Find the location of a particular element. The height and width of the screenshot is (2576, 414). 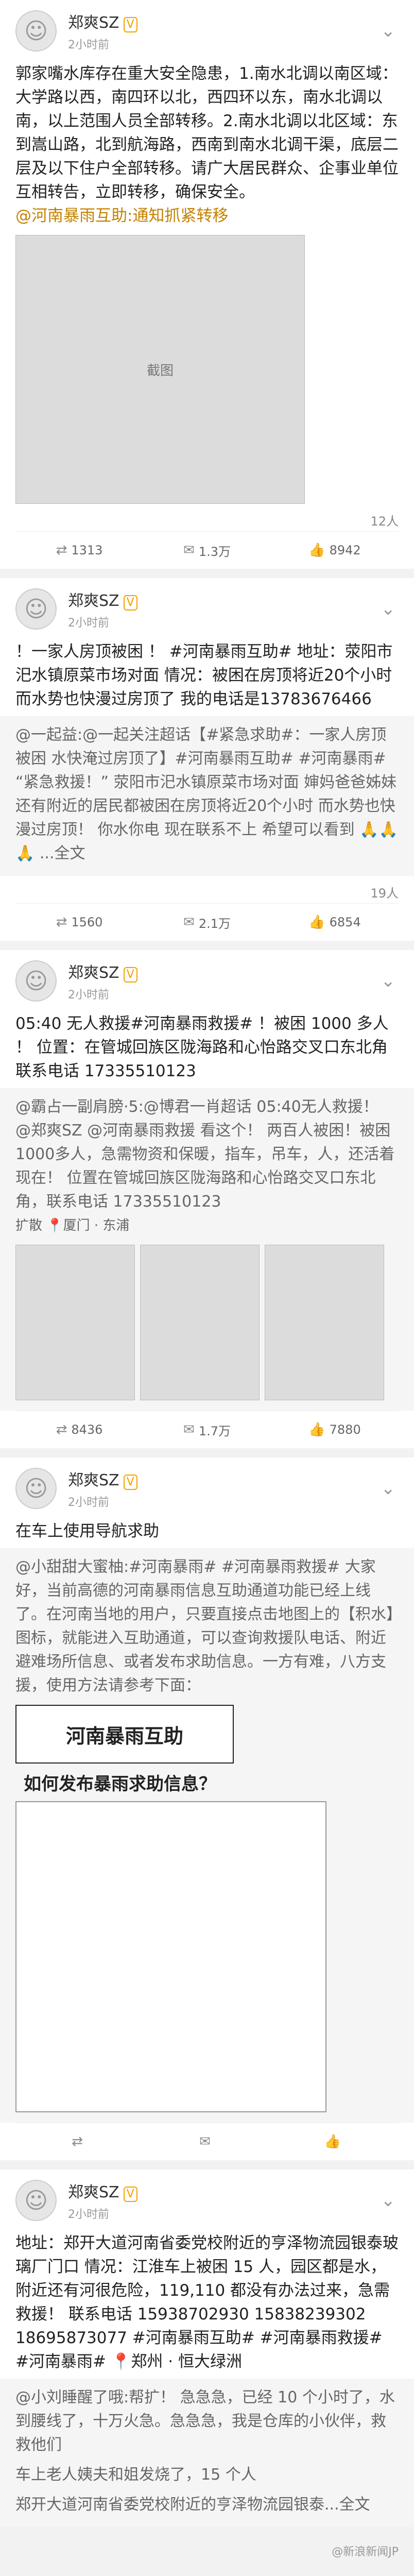

like-button: 👍 7880 is located at coordinates (335, 1429).